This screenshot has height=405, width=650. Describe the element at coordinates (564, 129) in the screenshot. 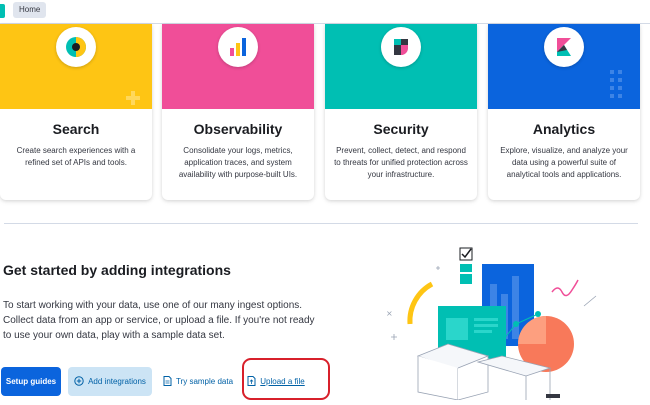

I see `card-title: Analytics` at that location.